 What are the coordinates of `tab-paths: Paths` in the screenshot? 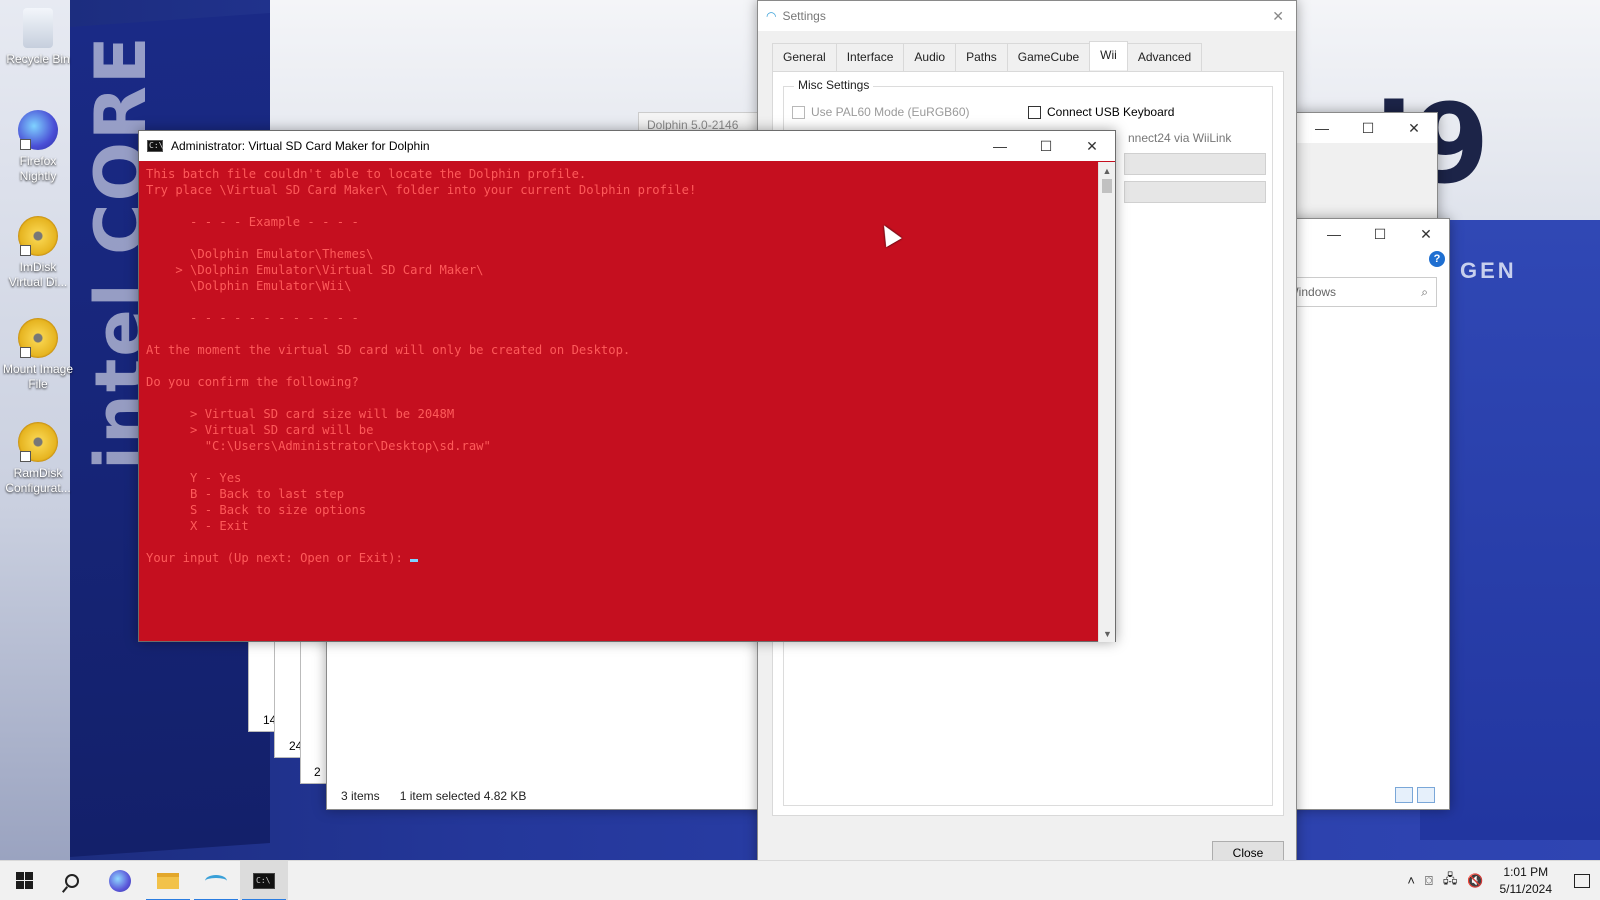 It's located at (981, 57).